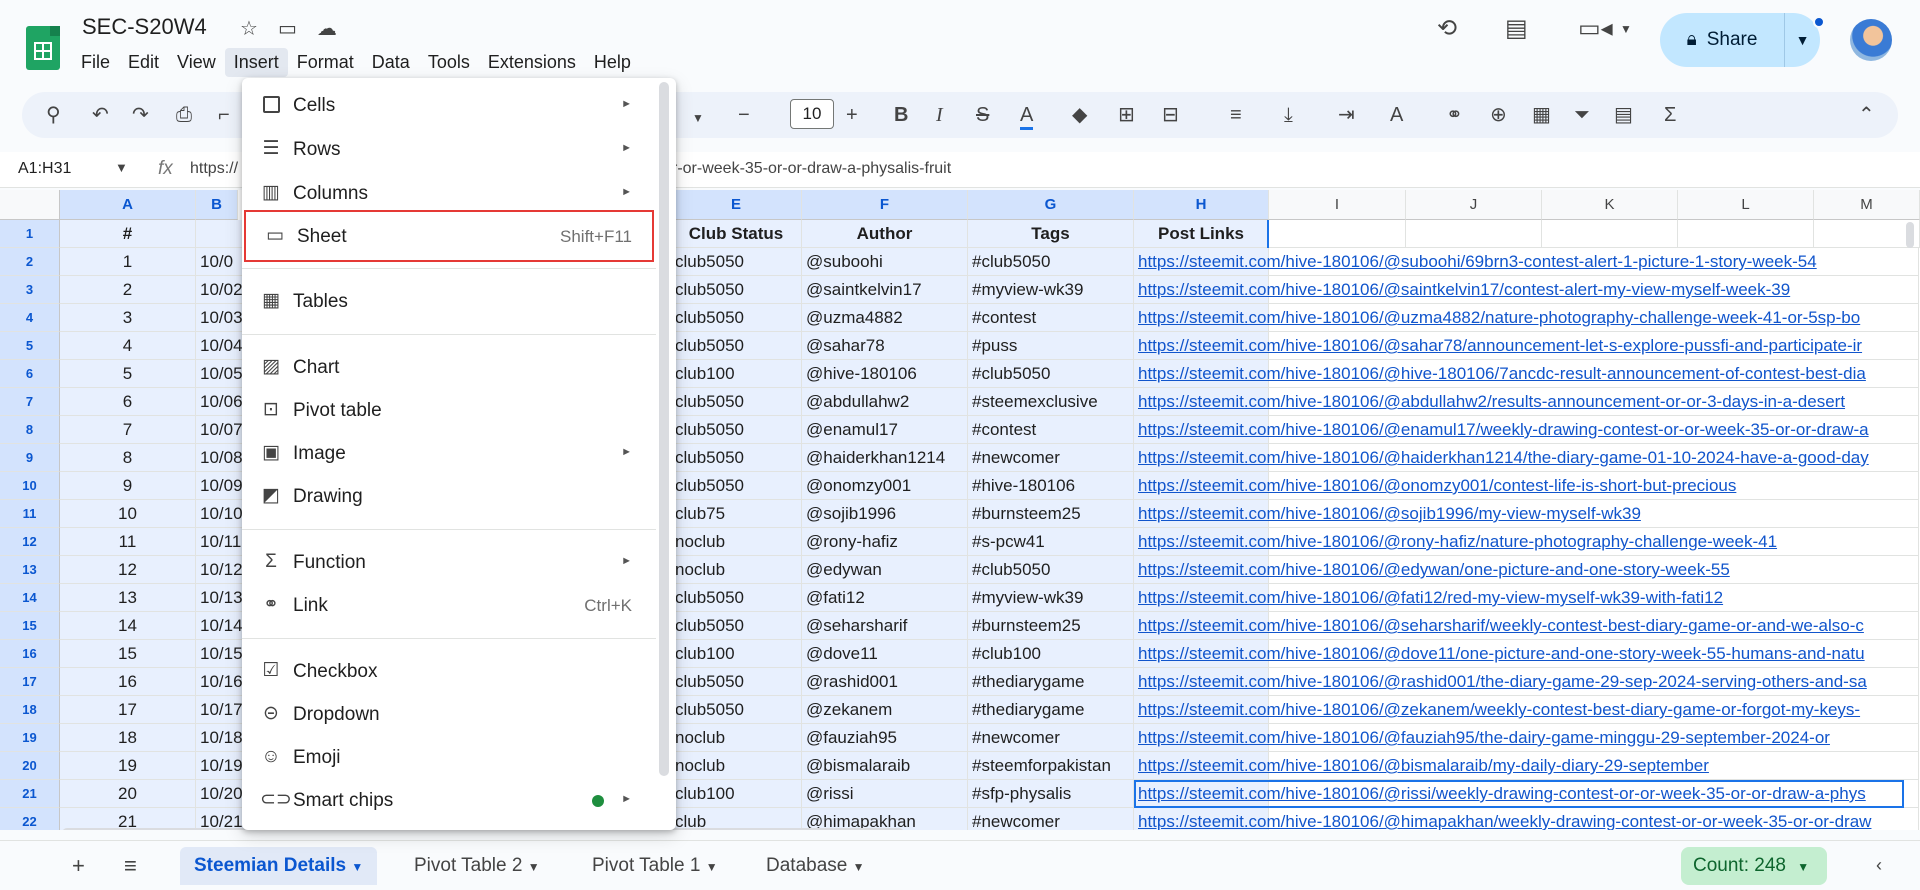 The width and height of the screenshot is (1920, 890). What do you see at coordinates (1027, 116) in the screenshot?
I see `text-color-icon: A` at bounding box center [1027, 116].